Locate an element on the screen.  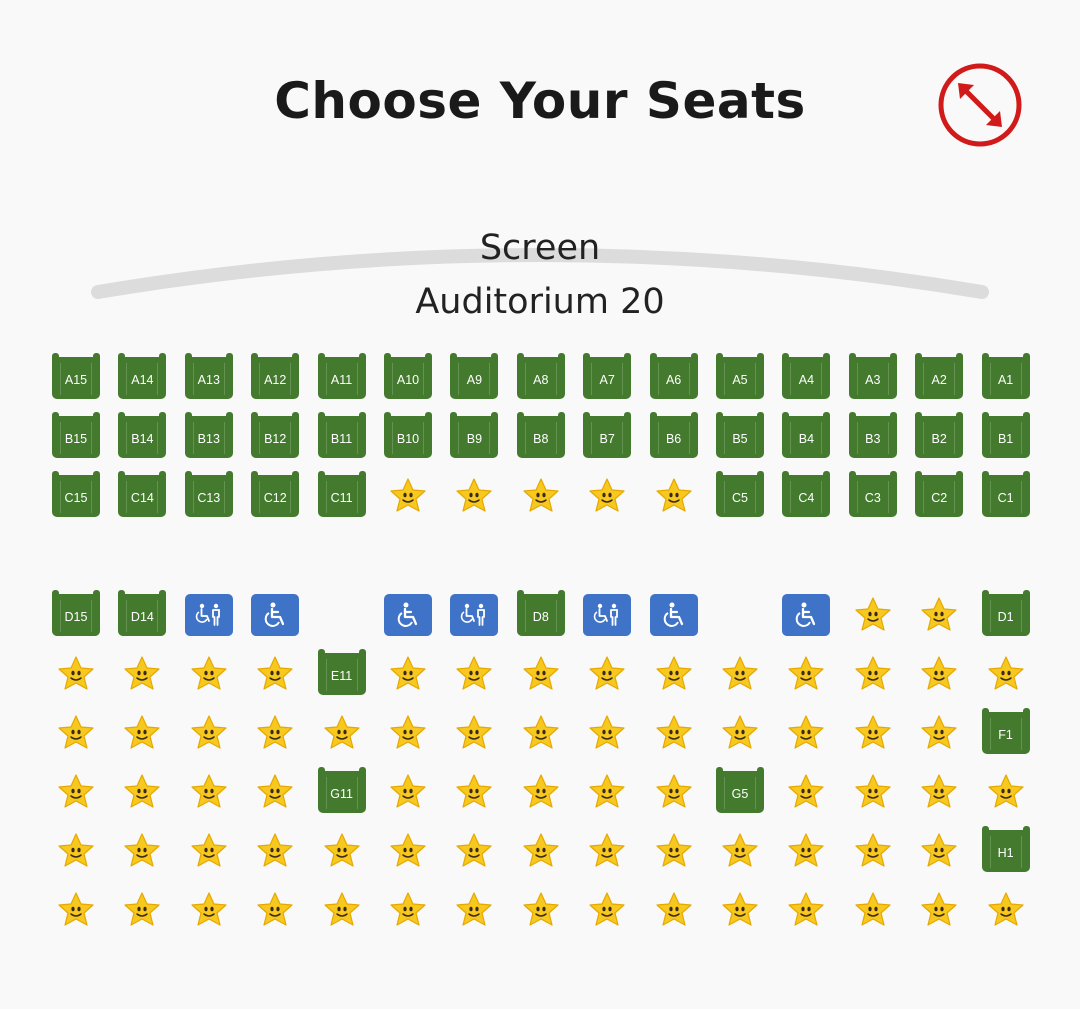
seat-available: C3 is located at coordinates (872, 494).